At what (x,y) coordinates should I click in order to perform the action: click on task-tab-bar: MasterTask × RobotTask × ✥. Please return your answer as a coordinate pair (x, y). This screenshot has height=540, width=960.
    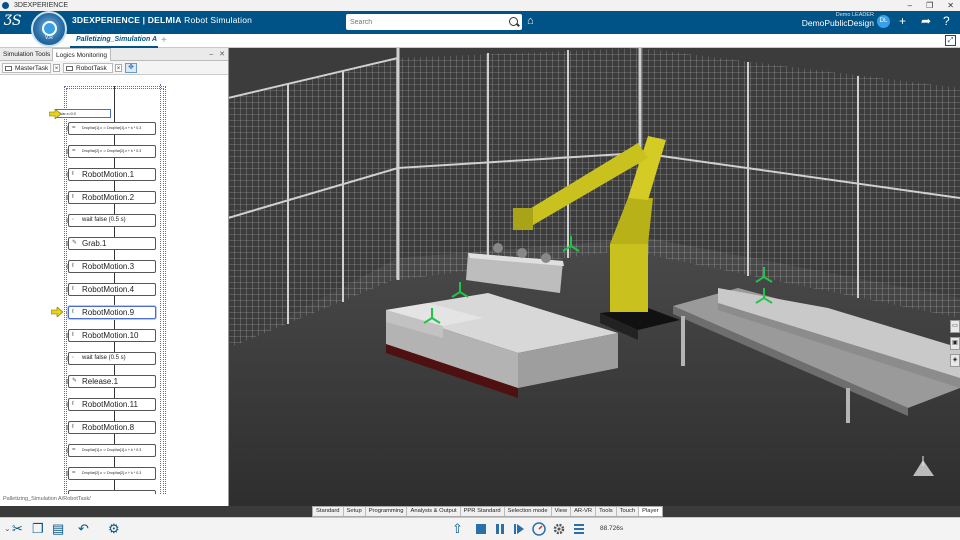
    Looking at the image, I should click on (114, 68).